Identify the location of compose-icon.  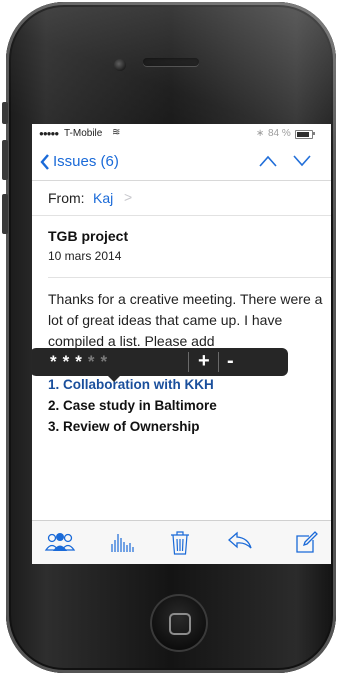
(306, 543).